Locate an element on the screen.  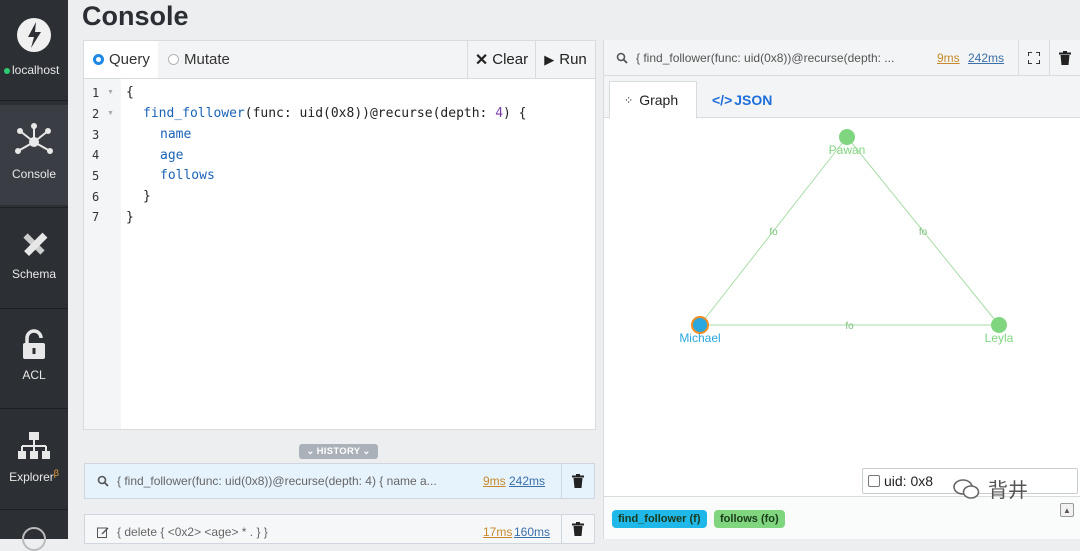
hierarchy-icon is located at coordinates (34, 445).